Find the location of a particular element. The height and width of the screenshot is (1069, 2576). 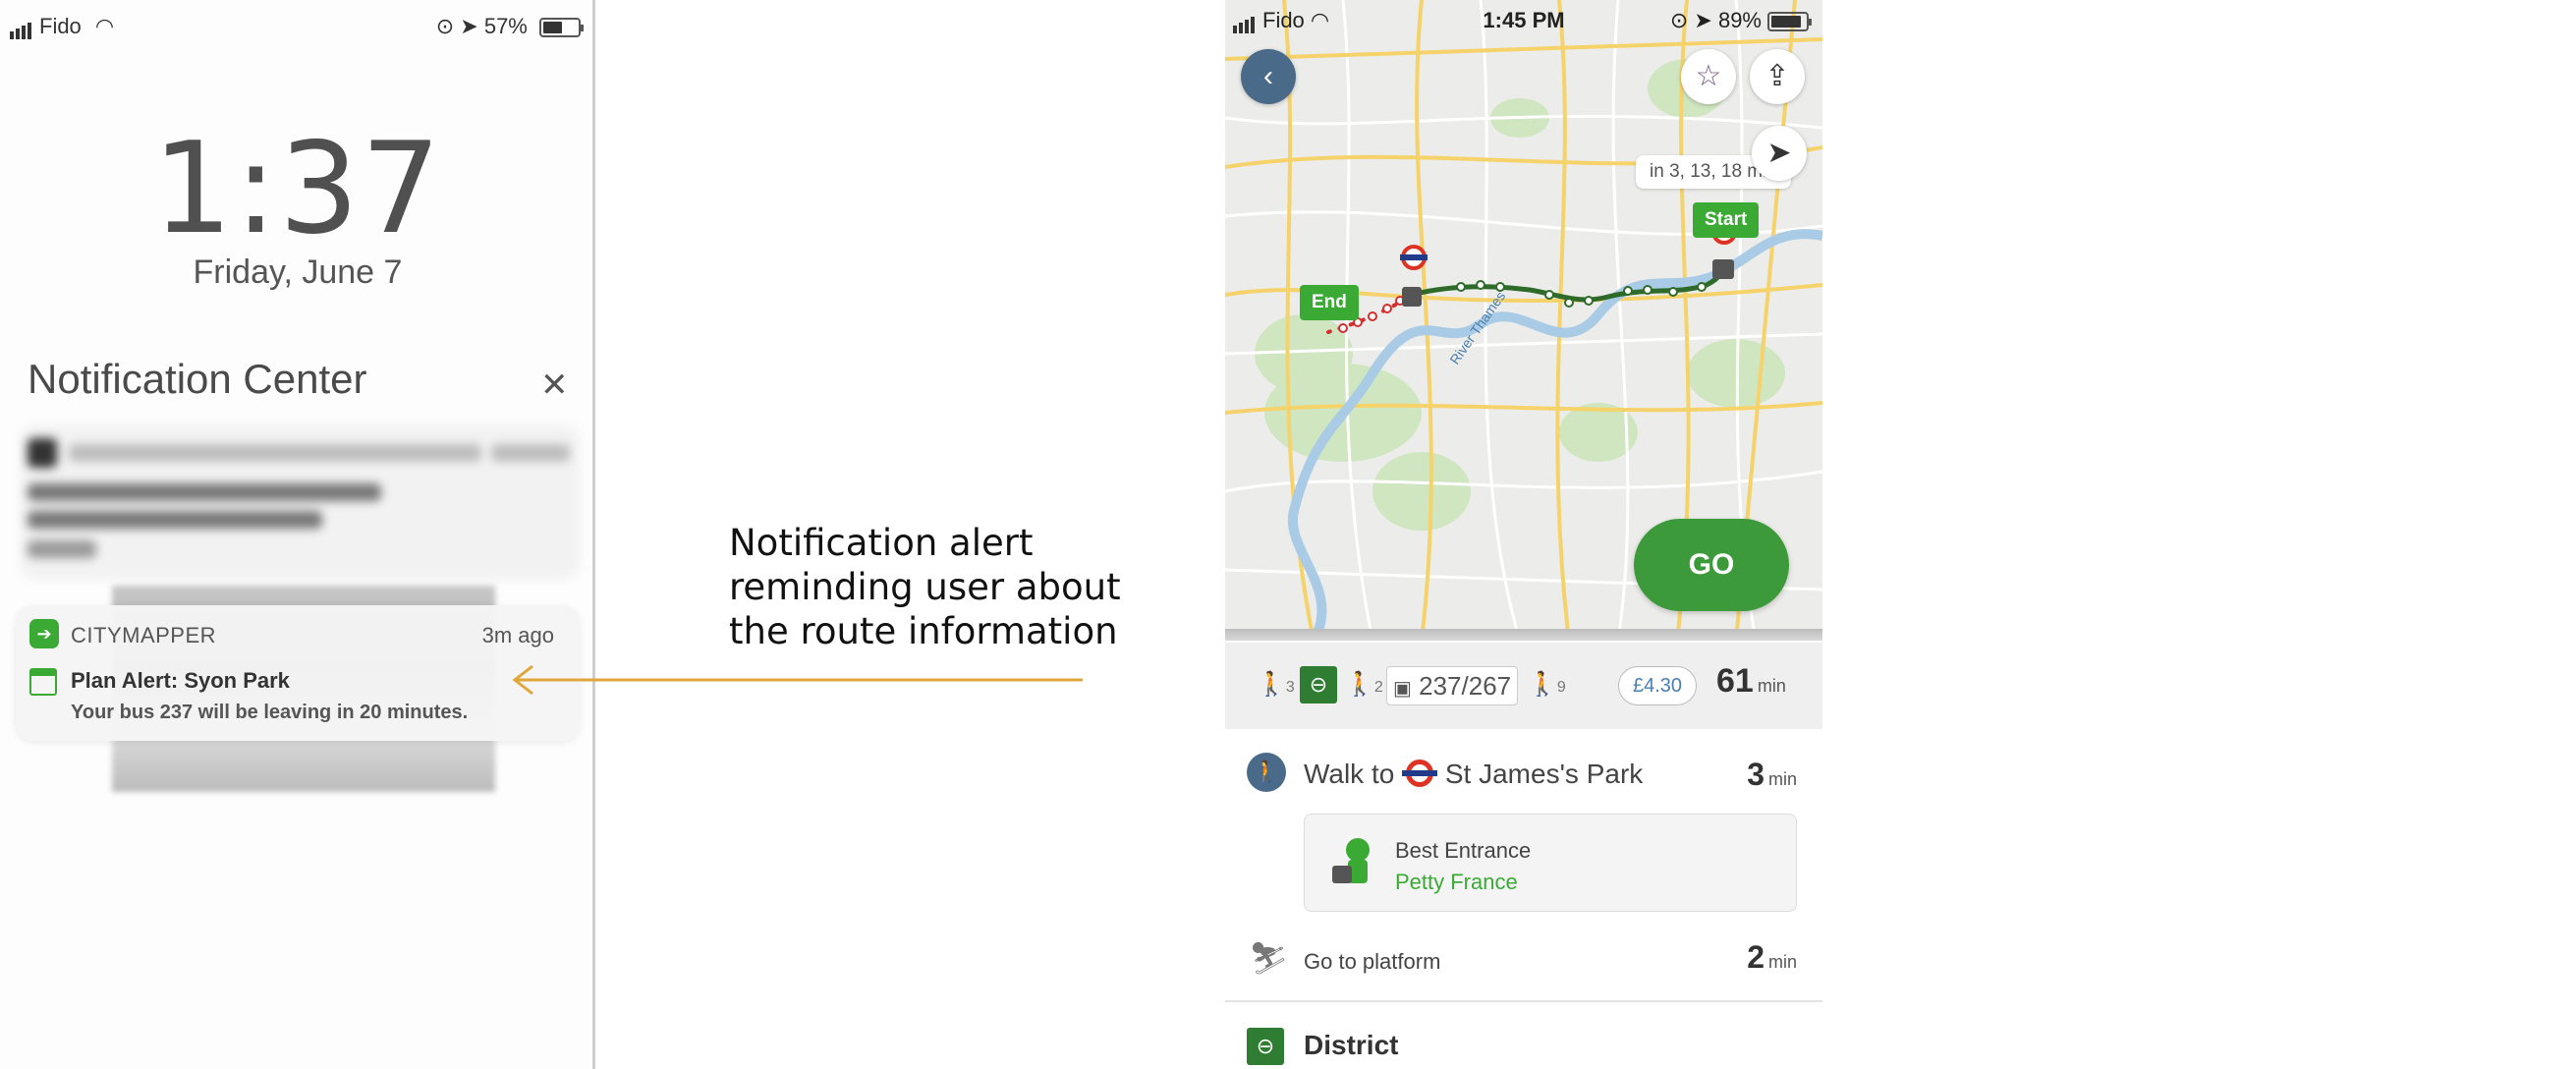

best-entrance-card: Best Entrance Petty France is located at coordinates (1550, 863).